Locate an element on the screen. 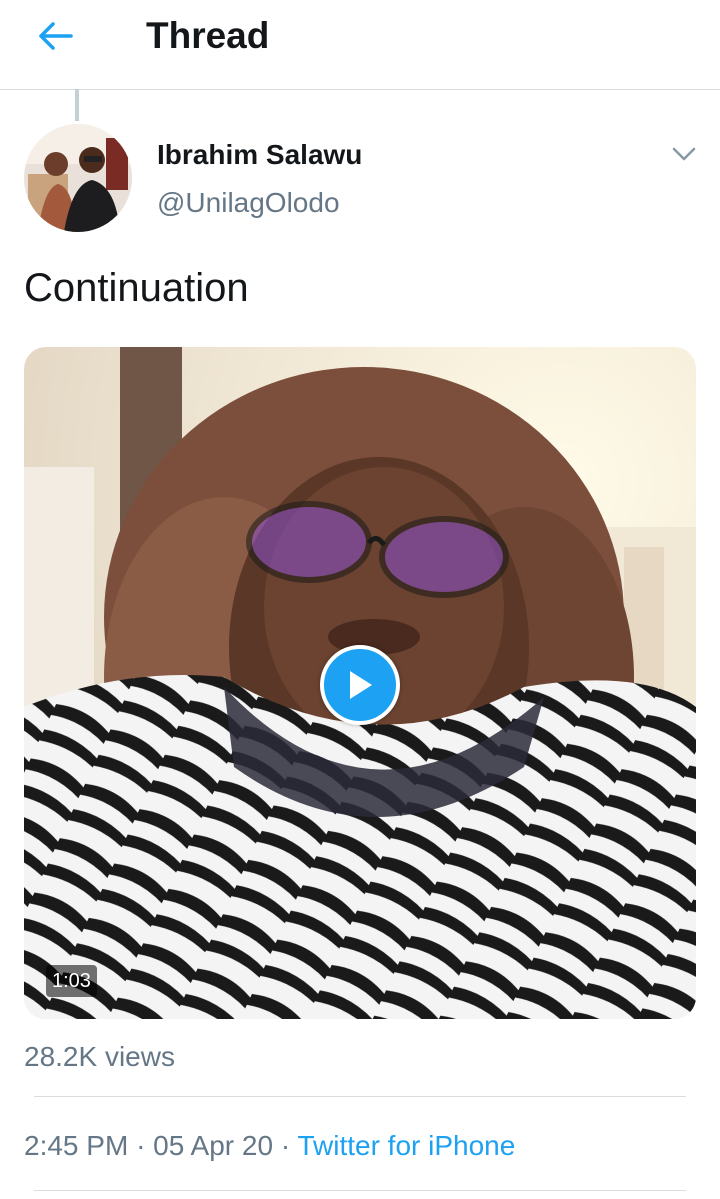 The width and height of the screenshot is (720, 1199). tweet-menu-button is located at coordinates (684, 154).